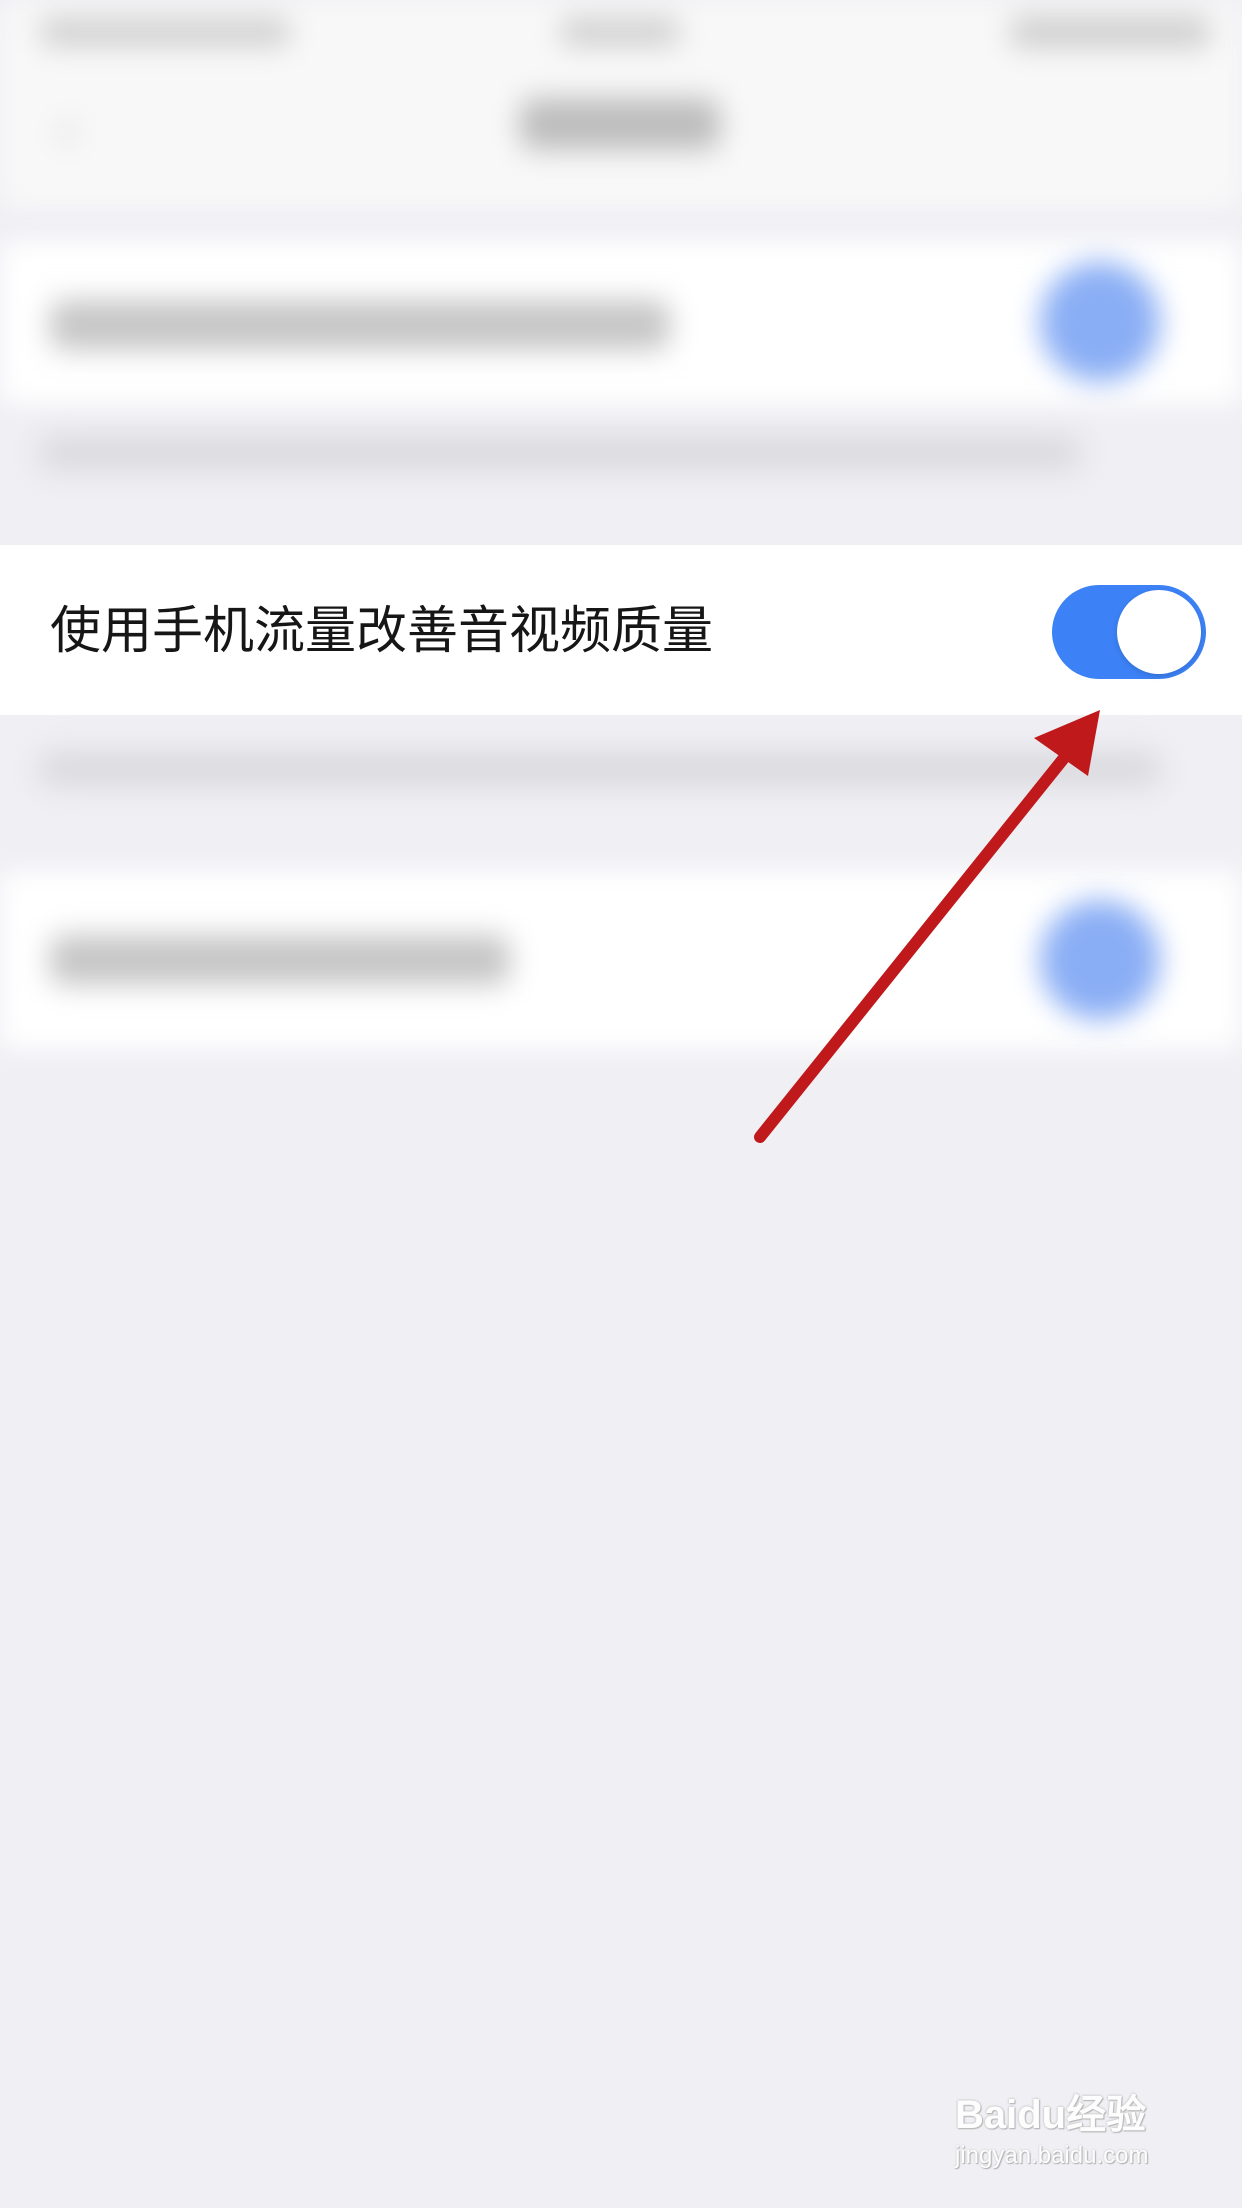  I want to click on baidu-watermark: Baidu经验 jingyan.baidu.com, so click(1075, 2135).